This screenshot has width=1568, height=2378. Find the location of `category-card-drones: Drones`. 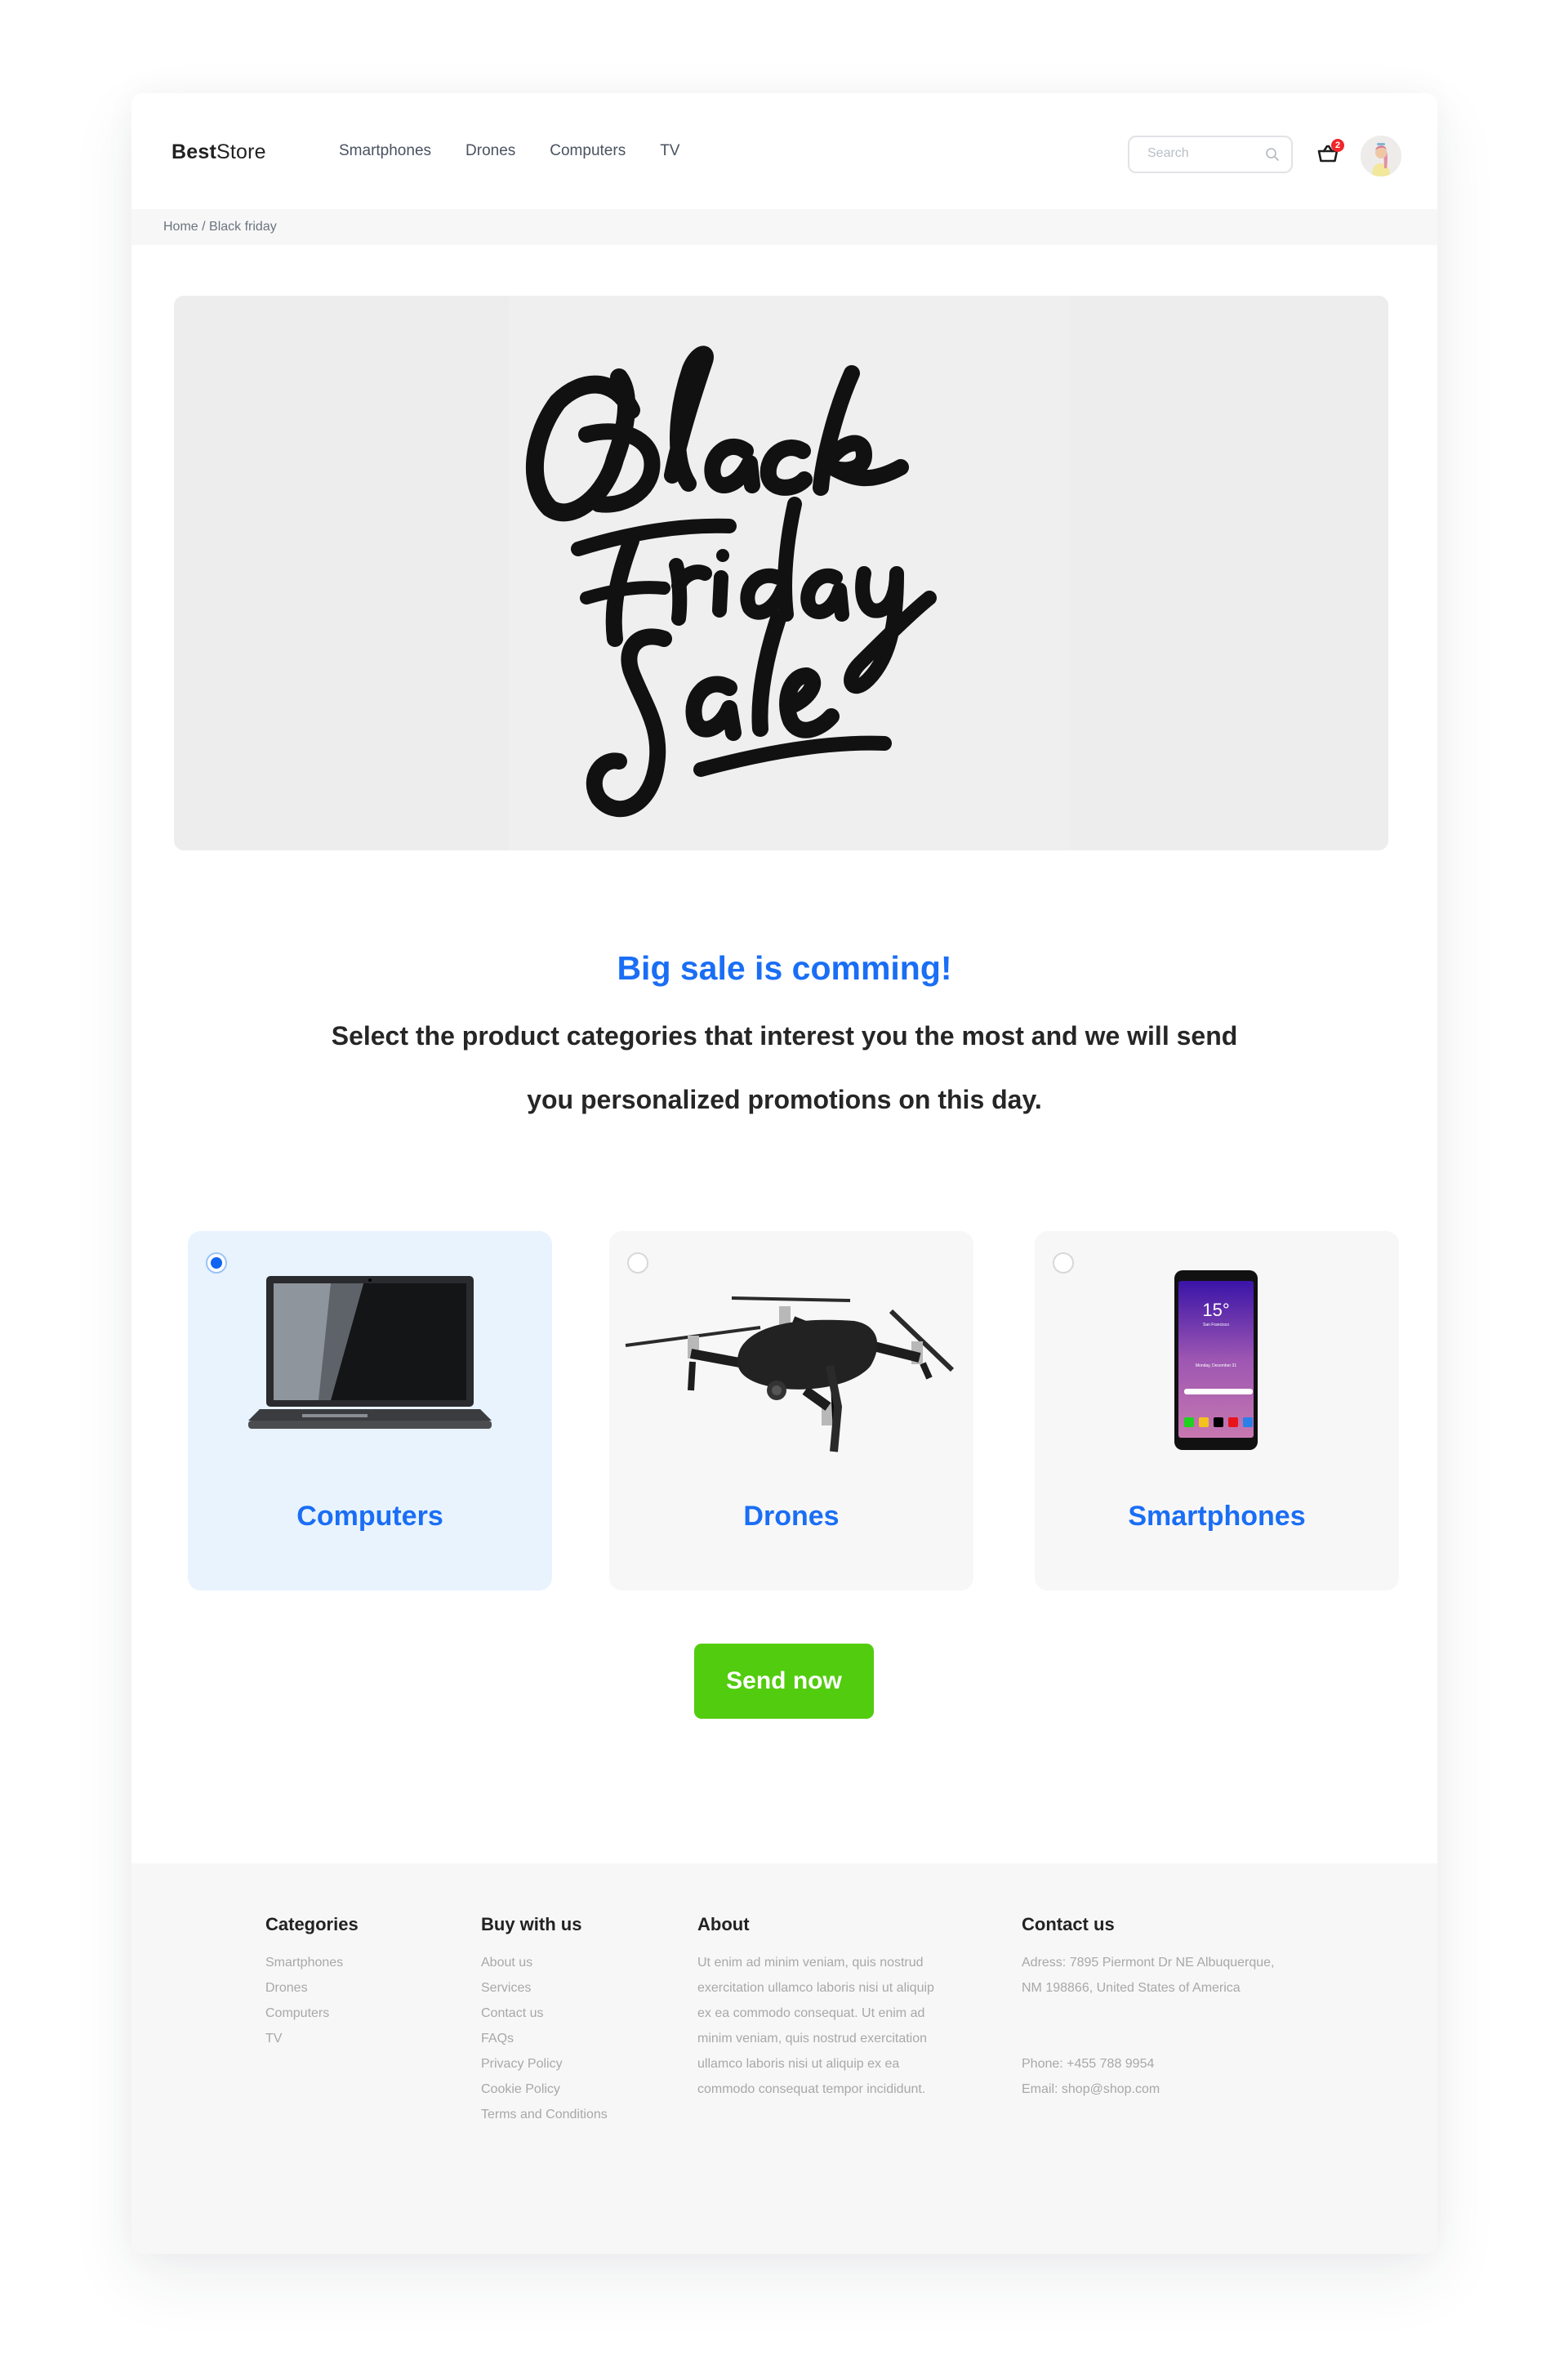

category-card-drones: Drones is located at coordinates (791, 1411).